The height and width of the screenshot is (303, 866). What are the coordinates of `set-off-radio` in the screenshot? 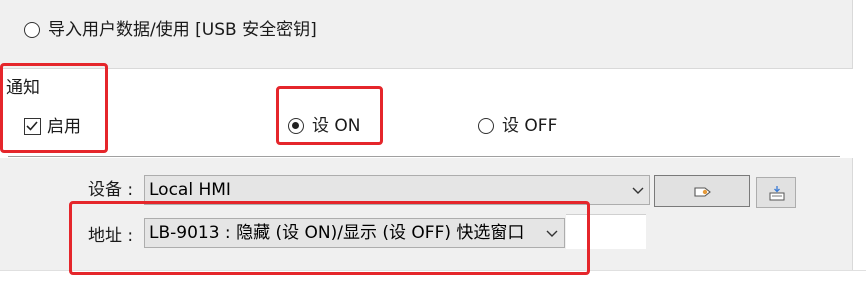 It's located at (486, 126).